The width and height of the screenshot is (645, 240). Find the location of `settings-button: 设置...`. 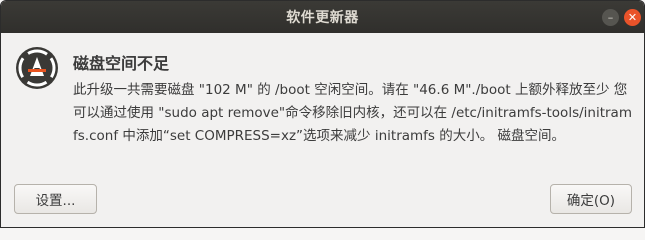

settings-button: 设置... is located at coordinates (55, 199).